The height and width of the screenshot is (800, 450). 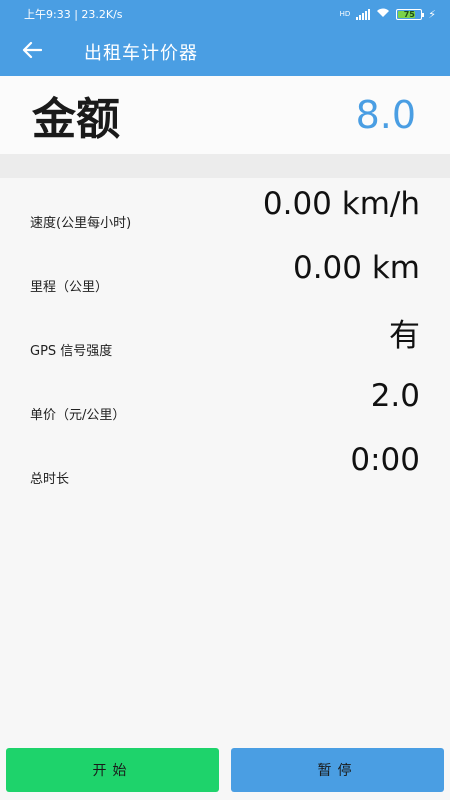 What do you see at coordinates (69, 287) in the screenshot?
I see `metric-label: 里程（公里）` at bounding box center [69, 287].